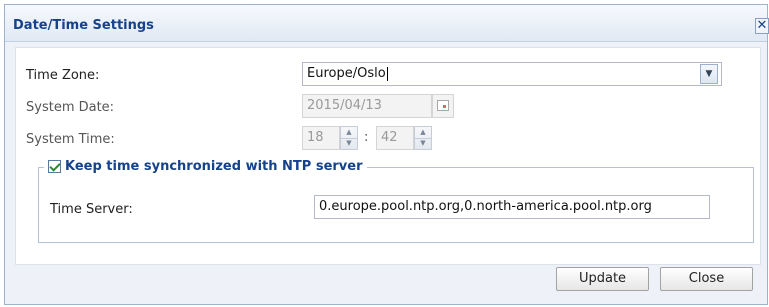 The width and height of the screenshot is (769, 307). Describe the element at coordinates (602, 279) in the screenshot. I see `update-button: Update` at that location.